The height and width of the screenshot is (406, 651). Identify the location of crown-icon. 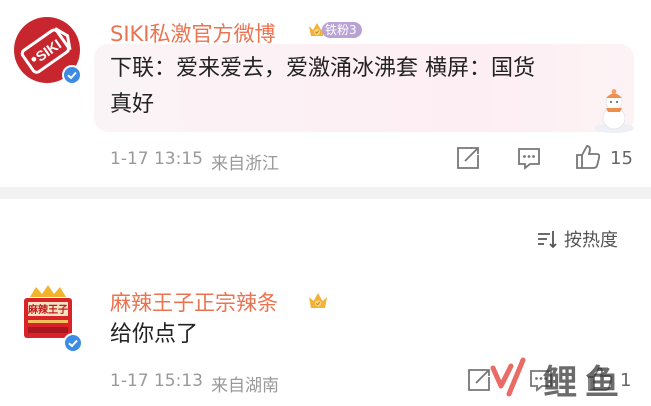
(318, 301).